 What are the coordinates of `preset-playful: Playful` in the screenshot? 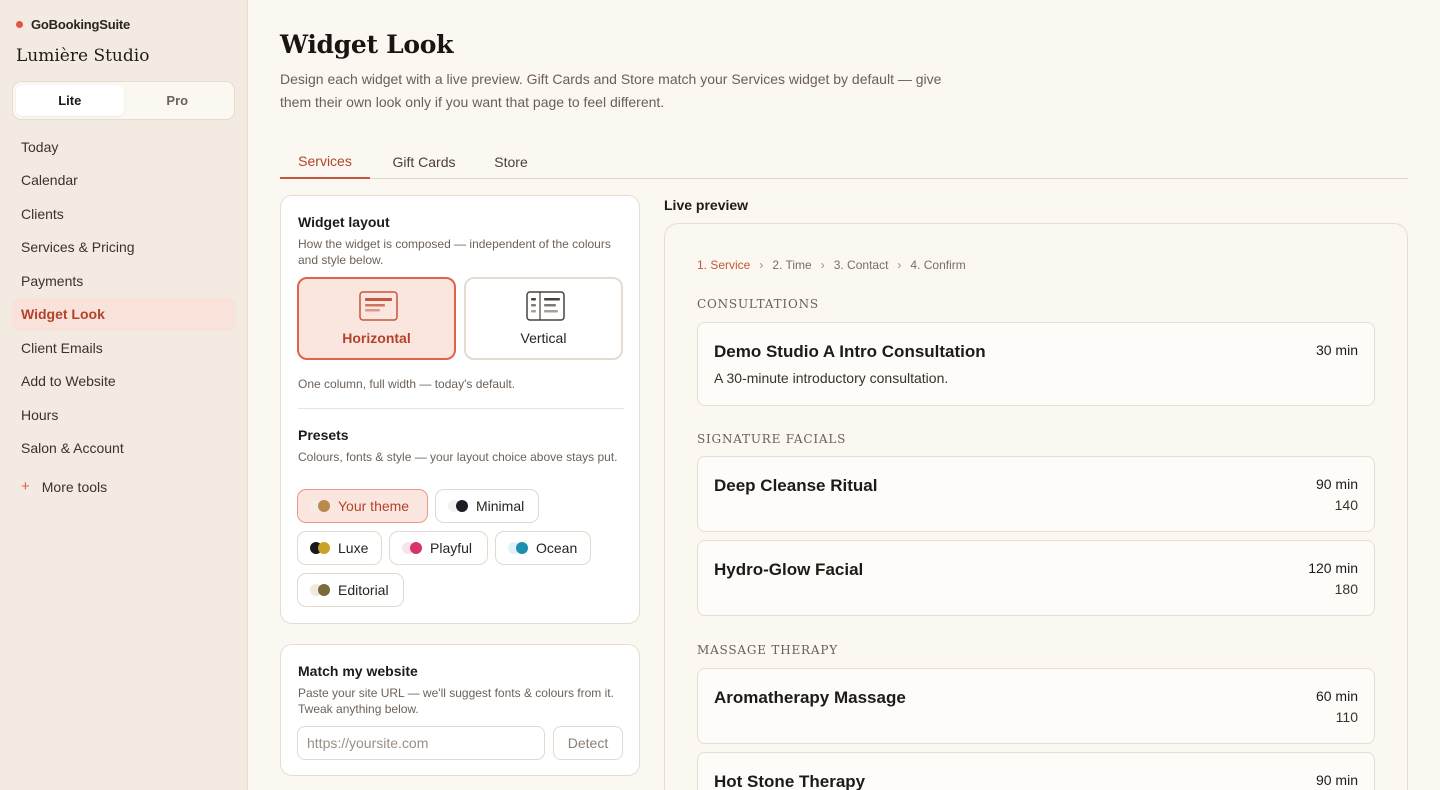 It's located at (438, 548).